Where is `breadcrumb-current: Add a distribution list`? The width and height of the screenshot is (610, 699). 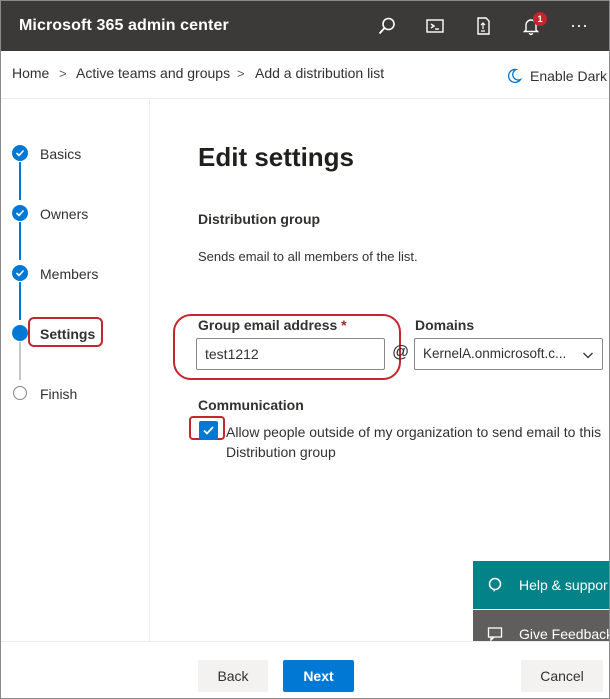
breadcrumb-current: Add a distribution list is located at coordinates (320, 73).